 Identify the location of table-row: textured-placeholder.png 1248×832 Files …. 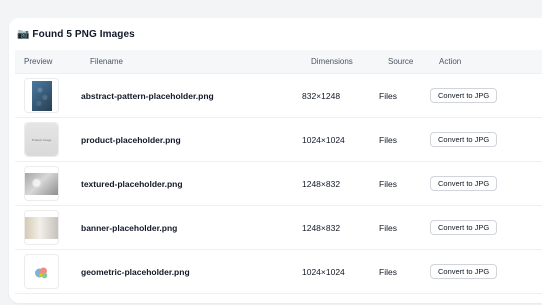
(278, 184).